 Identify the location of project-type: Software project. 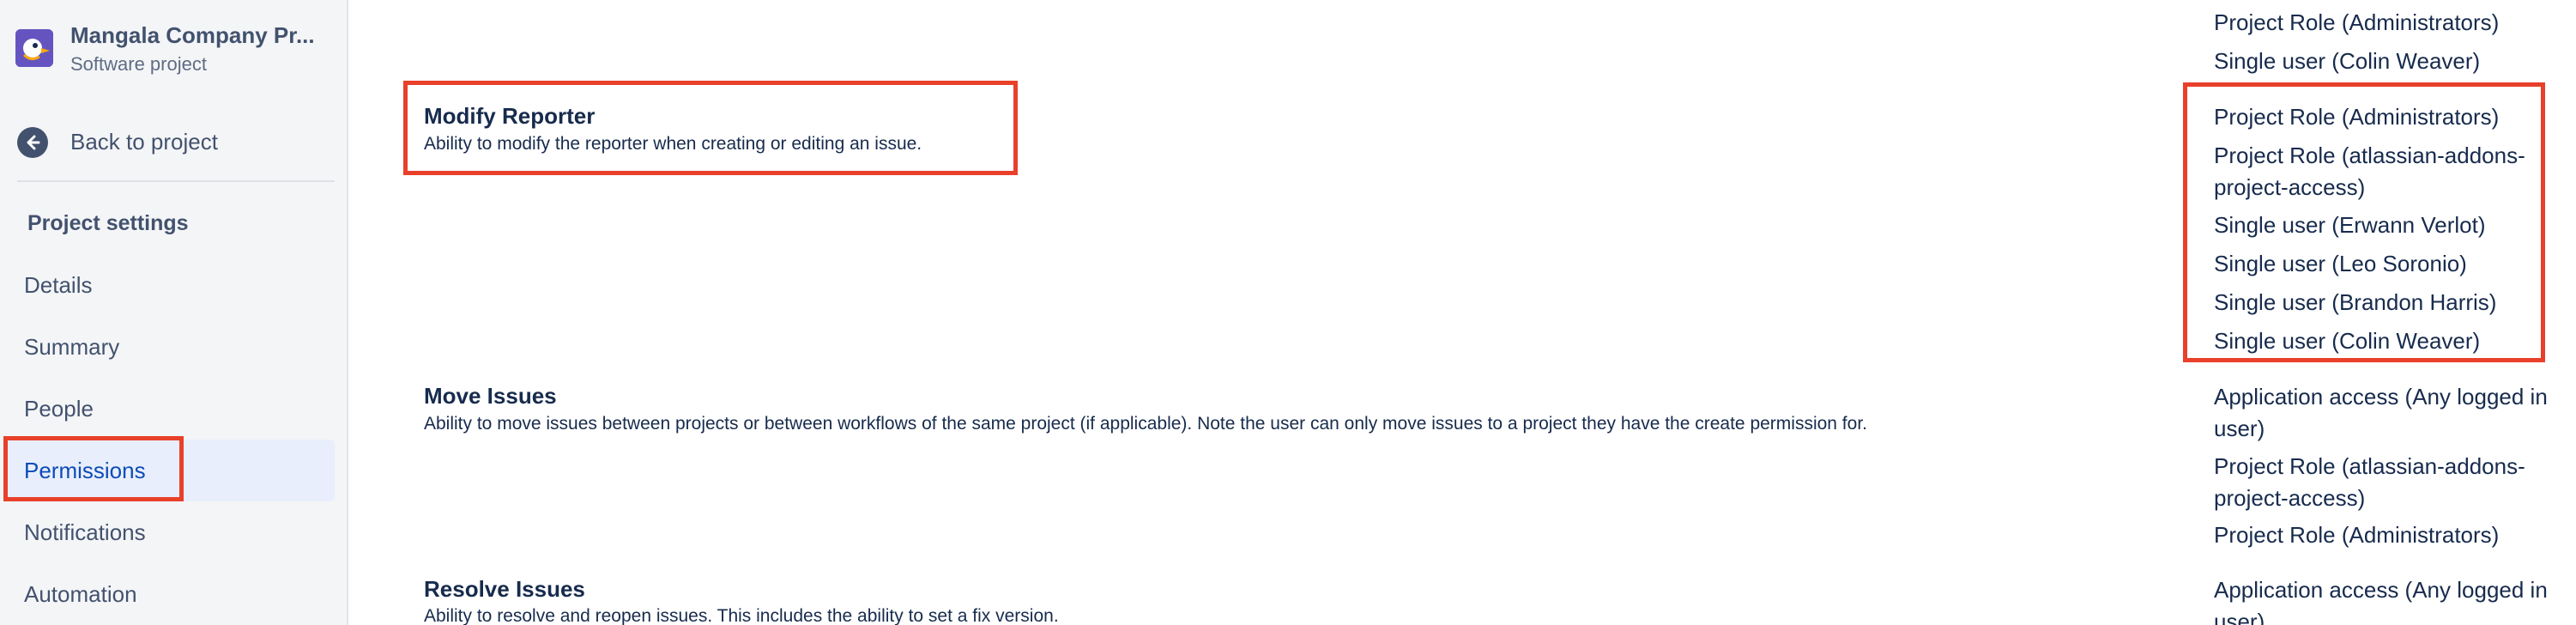
(138, 64).